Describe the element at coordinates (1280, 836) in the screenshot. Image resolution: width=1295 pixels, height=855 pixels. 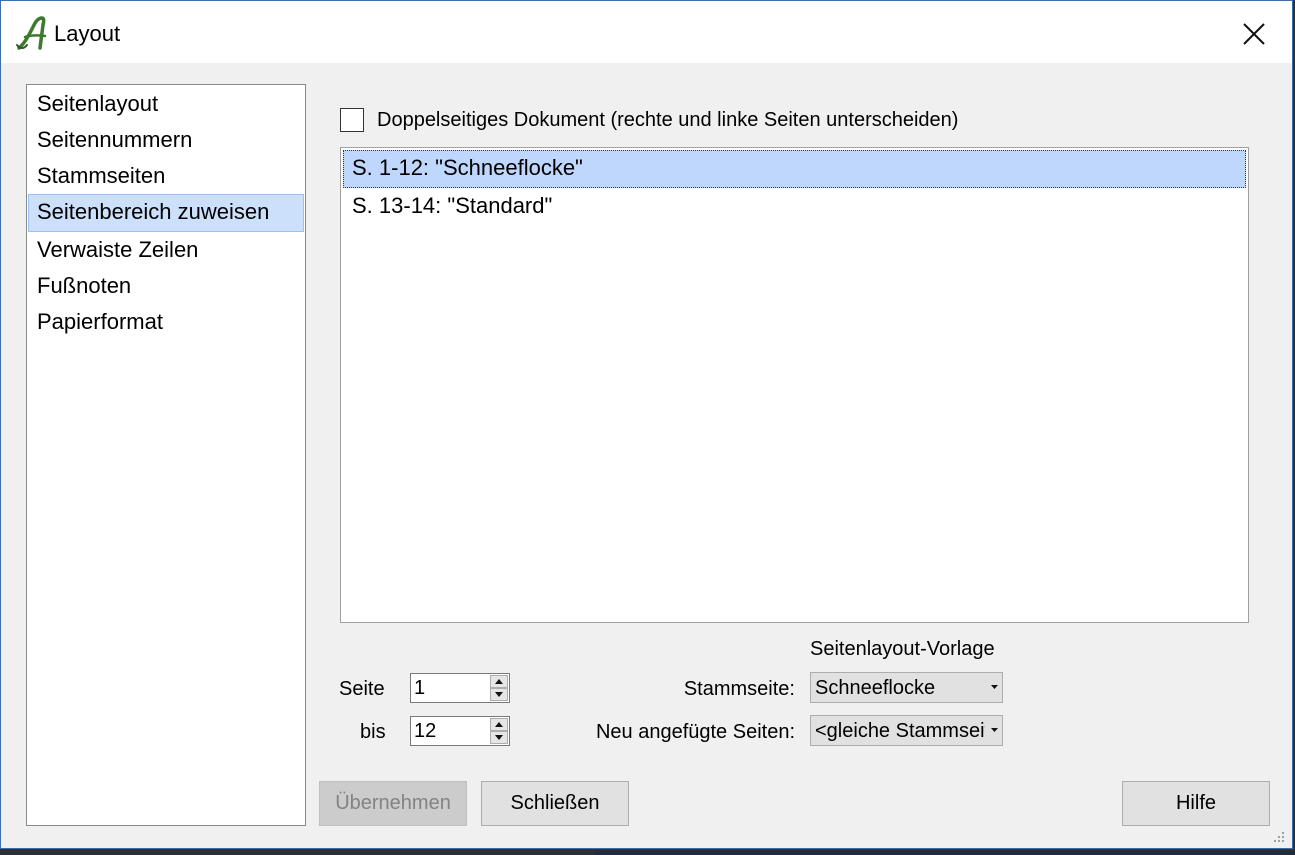
I see `resize-grip-icon` at that location.